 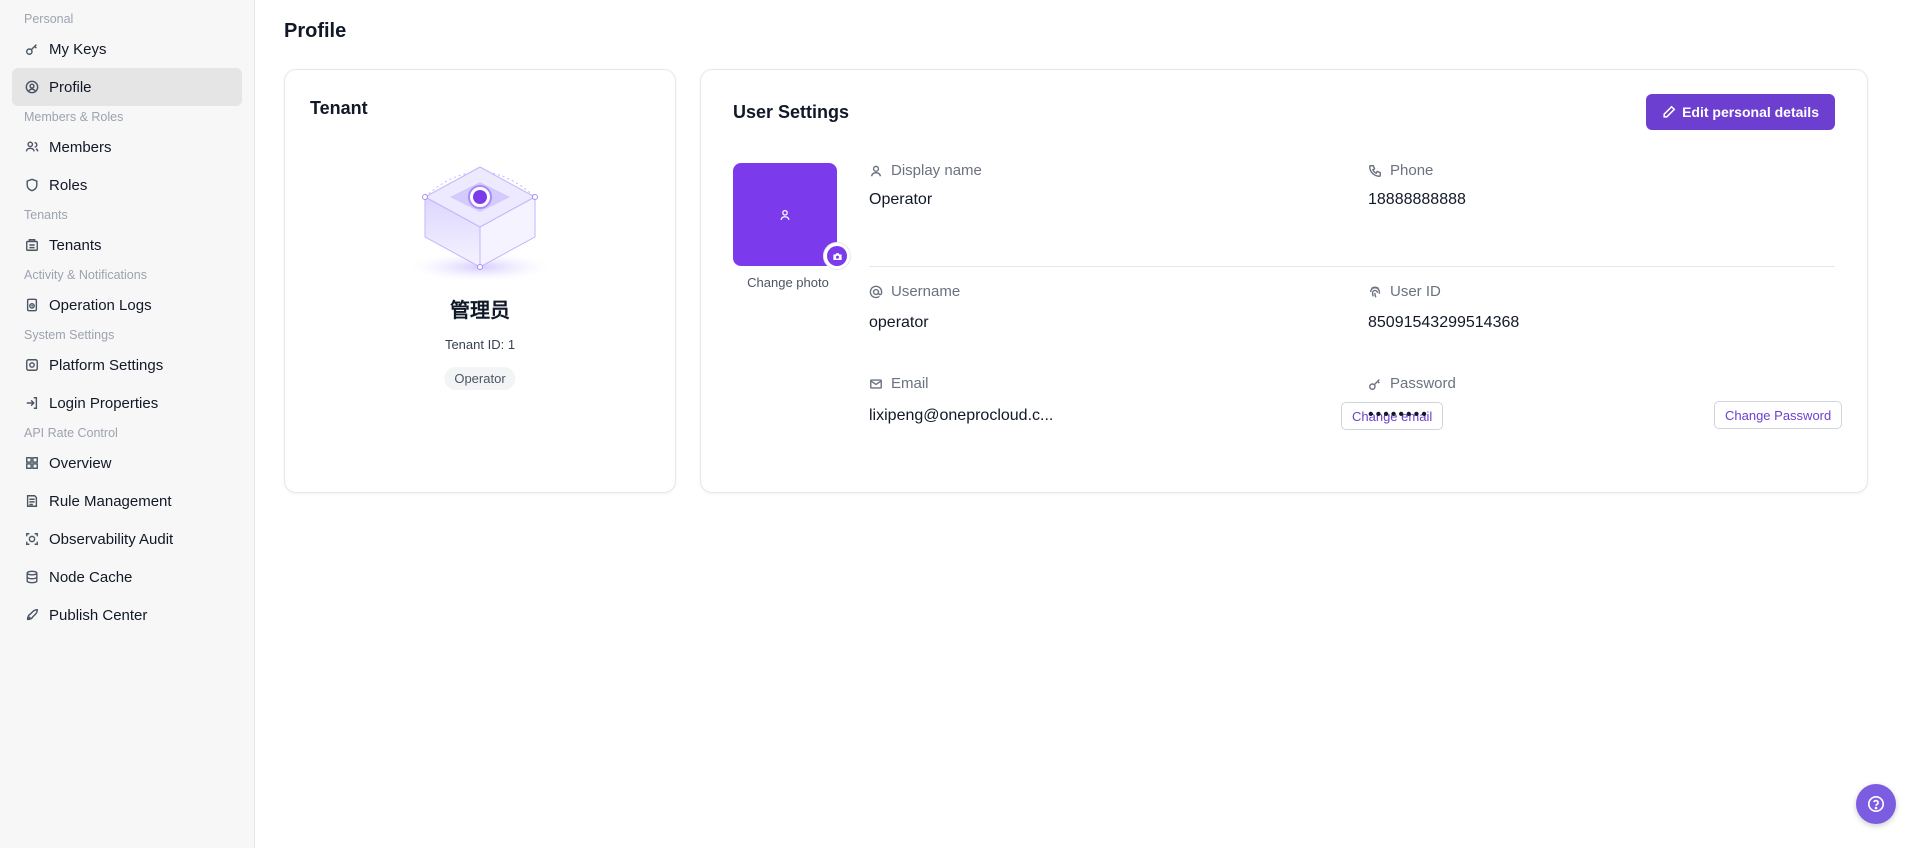 I want to click on section-label-tenants: Tenants, so click(x=46, y=215).